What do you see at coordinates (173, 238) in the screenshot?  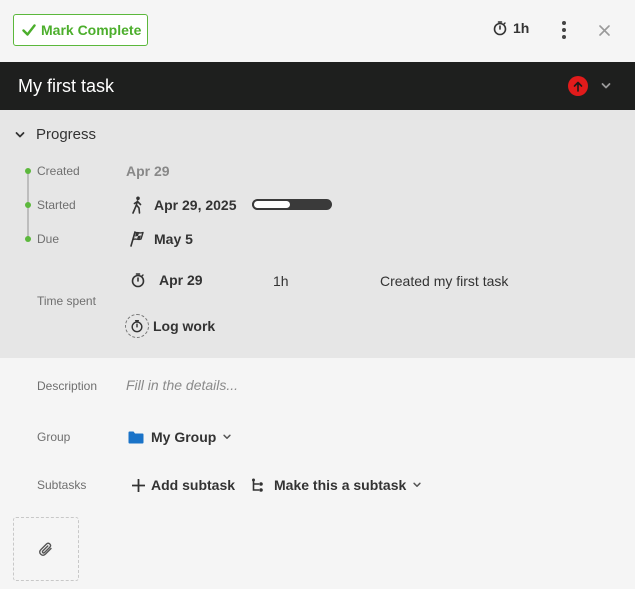 I see `due-date: May 5` at bounding box center [173, 238].